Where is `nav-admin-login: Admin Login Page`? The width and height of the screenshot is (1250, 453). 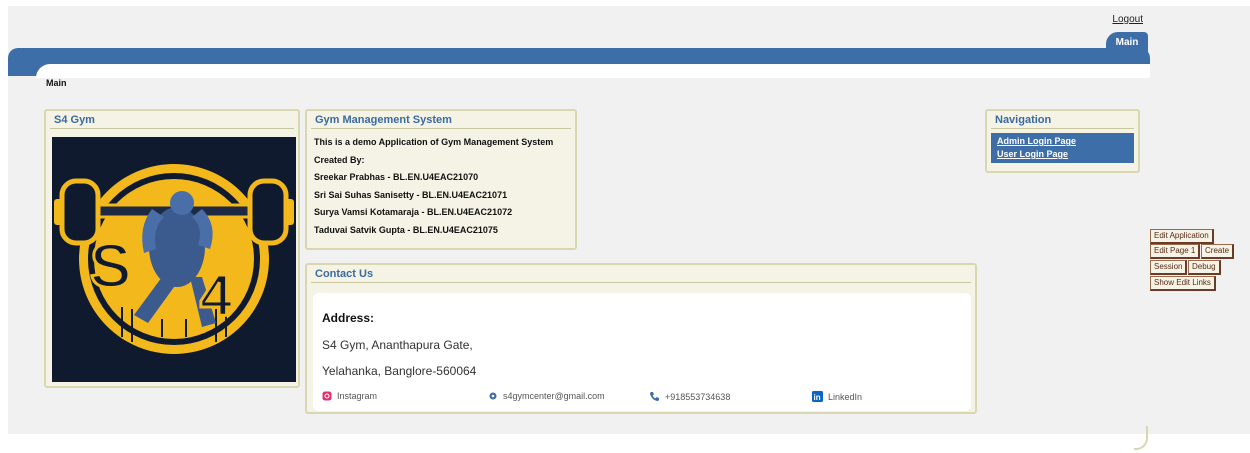
nav-admin-login: Admin Login Page is located at coordinates (1062, 141).